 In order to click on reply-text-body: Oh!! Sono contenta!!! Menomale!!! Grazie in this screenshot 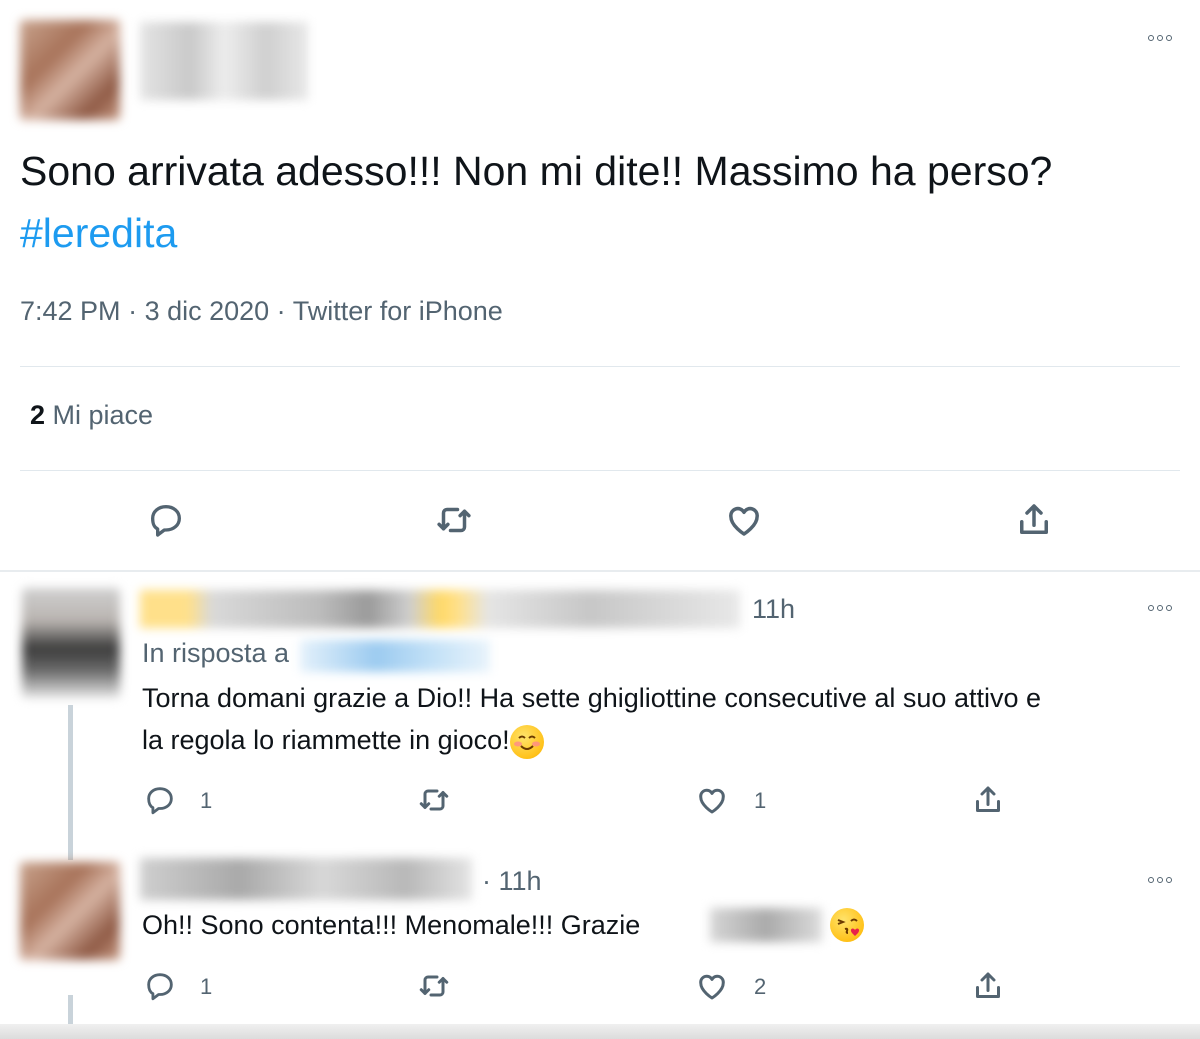, I will do `click(391, 925)`.